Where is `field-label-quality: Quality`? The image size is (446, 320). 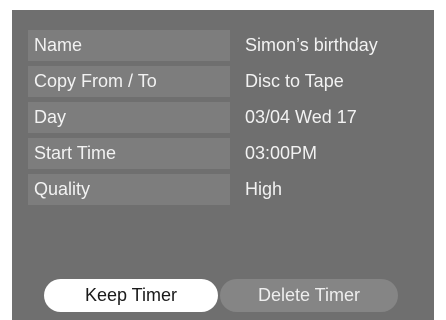 field-label-quality: Quality is located at coordinates (129, 189).